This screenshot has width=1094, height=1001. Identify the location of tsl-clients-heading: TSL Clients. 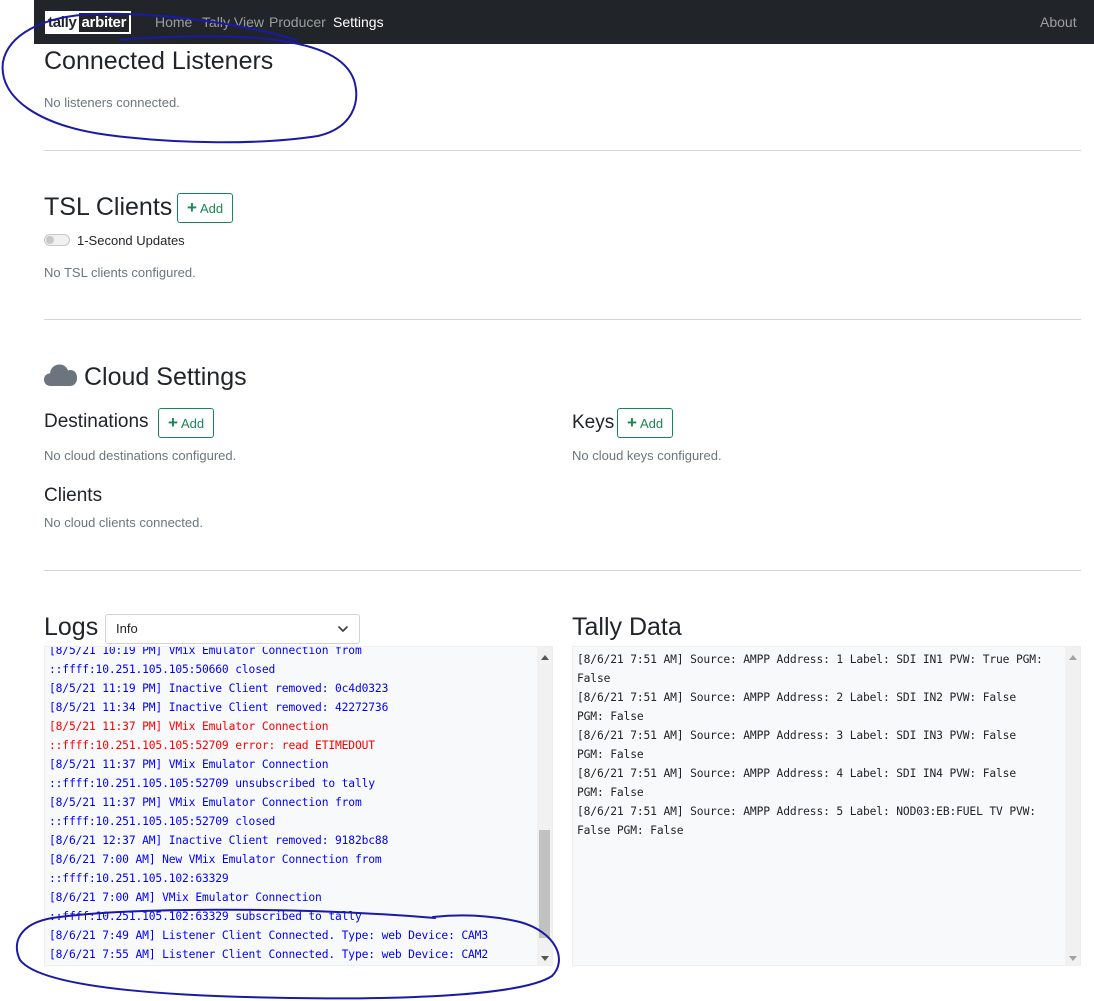
(108, 207).